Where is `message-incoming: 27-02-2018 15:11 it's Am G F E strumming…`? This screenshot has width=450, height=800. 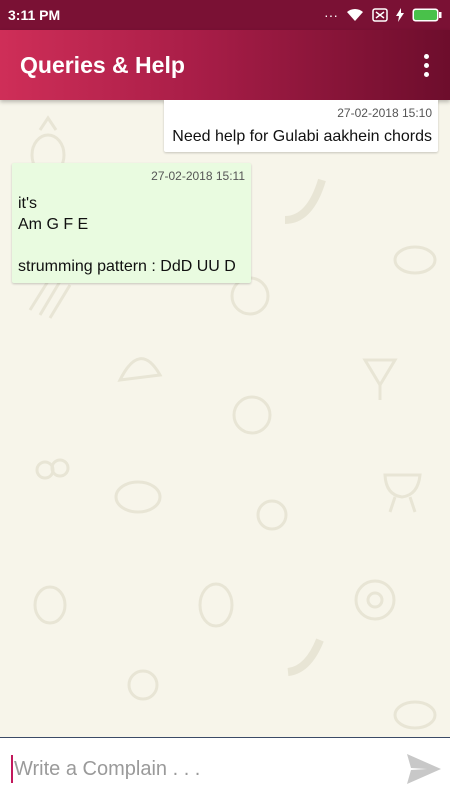
message-incoming: 27-02-2018 15:11 it's Am G F E strumming… is located at coordinates (131, 223).